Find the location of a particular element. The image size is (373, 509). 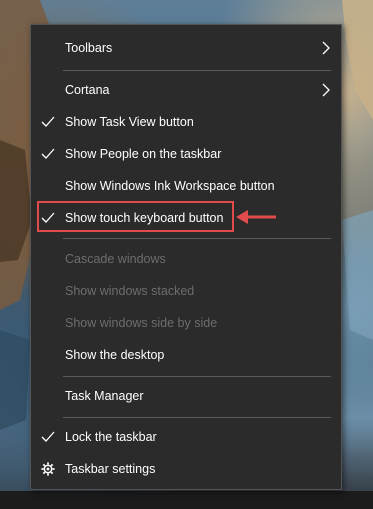

menu-item-cascade-windows: Cascade windows is located at coordinates (186, 259).